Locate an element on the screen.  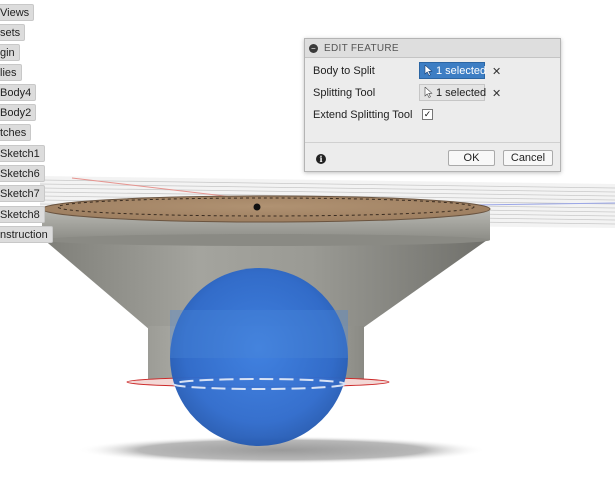
clear-tool-selection-icon: ✕ is located at coordinates (496, 93).